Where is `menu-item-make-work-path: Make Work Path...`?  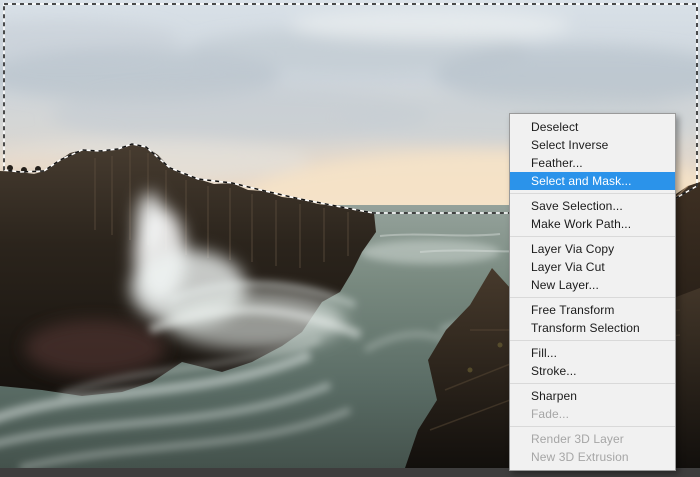 menu-item-make-work-path: Make Work Path... is located at coordinates (592, 224).